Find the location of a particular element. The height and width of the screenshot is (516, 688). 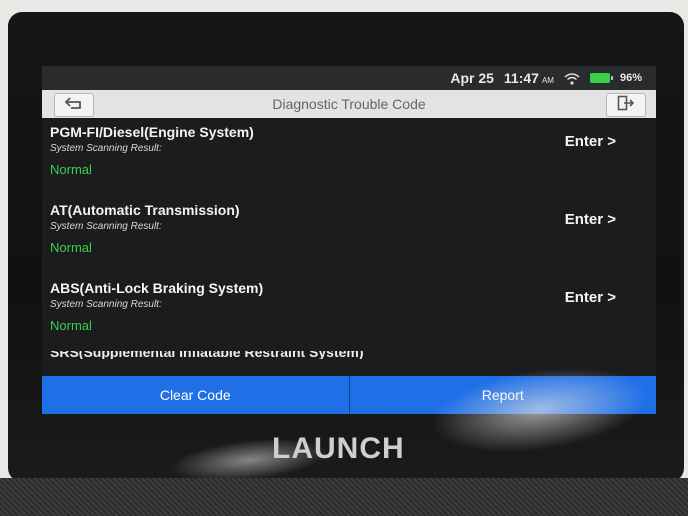

exit-button is located at coordinates (626, 105).